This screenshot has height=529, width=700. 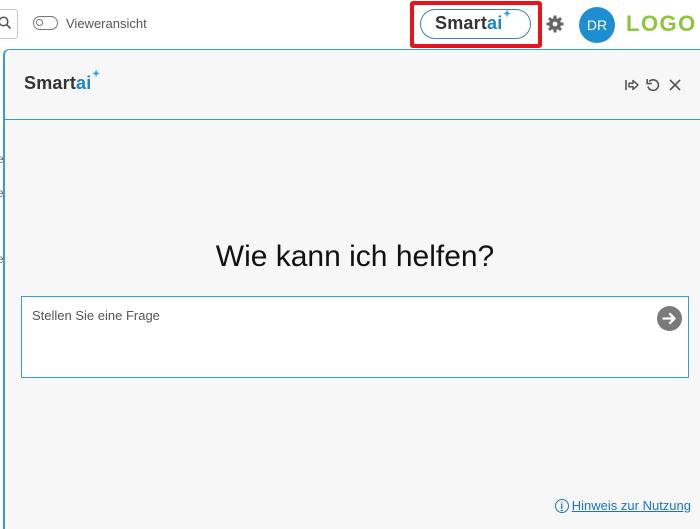 What do you see at coordinates (106, 23) in the screenshot?
I see `viewer-toggle-label: Vieweransicht` at bounding box center [106, 23].